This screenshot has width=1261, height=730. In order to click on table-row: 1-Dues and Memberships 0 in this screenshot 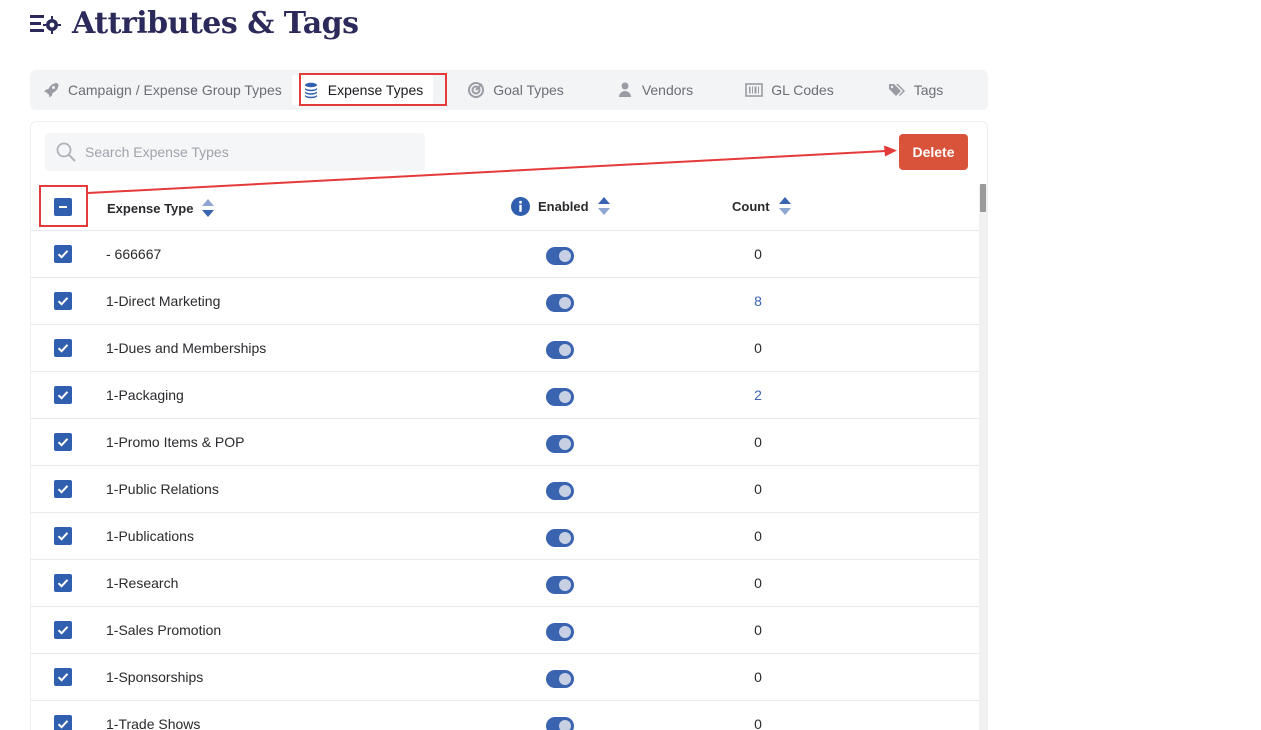, I will do `click(505, 348)`.